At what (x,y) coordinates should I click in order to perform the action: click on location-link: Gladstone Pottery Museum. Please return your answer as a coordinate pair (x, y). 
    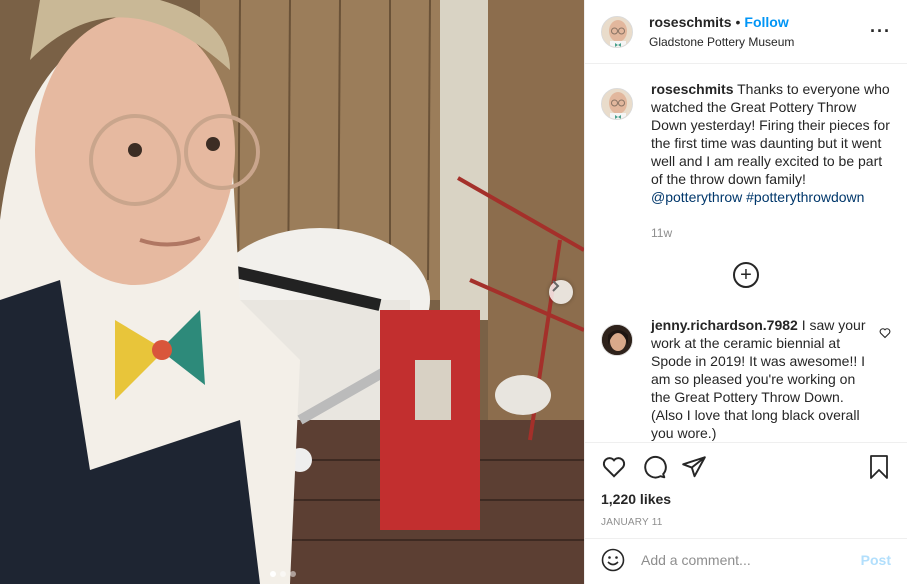
    Looking at the image, I should click on (759, 42).